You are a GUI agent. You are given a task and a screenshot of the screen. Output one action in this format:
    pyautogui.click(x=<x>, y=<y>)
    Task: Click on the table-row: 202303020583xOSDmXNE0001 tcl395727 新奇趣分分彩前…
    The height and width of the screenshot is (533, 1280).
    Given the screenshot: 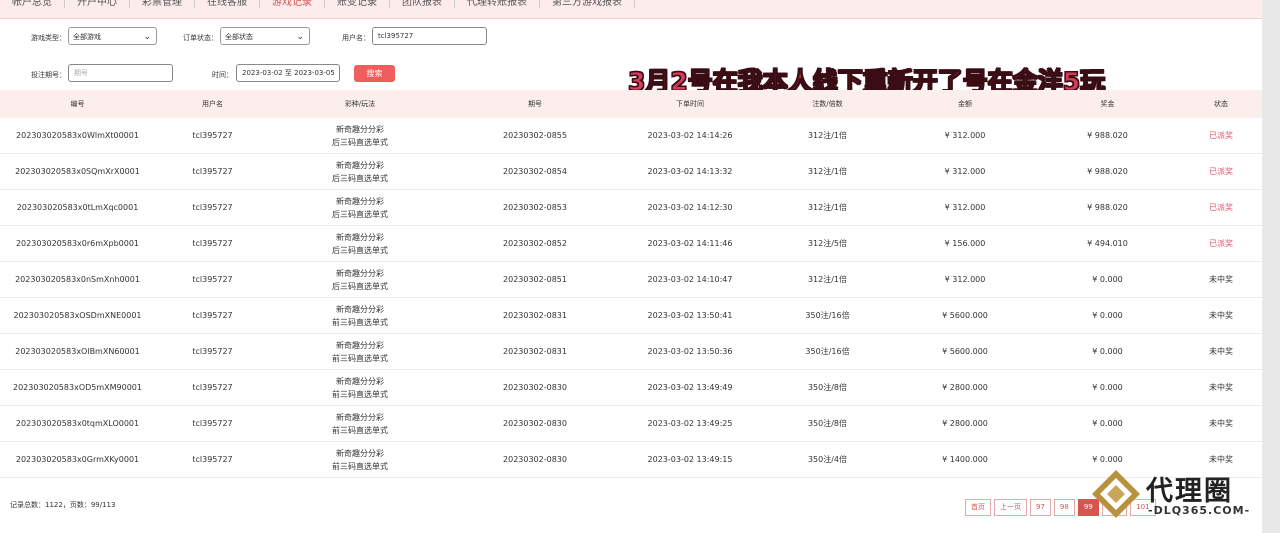 What is the action you would take?
    pyautogui.click(x=631, y=315)
    